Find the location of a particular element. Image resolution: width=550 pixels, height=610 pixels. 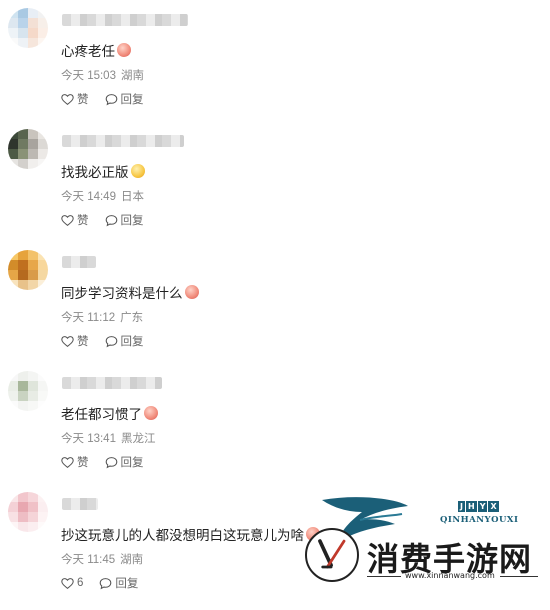

comment-actions: 6 回复 is located at coordinates (99, 583).